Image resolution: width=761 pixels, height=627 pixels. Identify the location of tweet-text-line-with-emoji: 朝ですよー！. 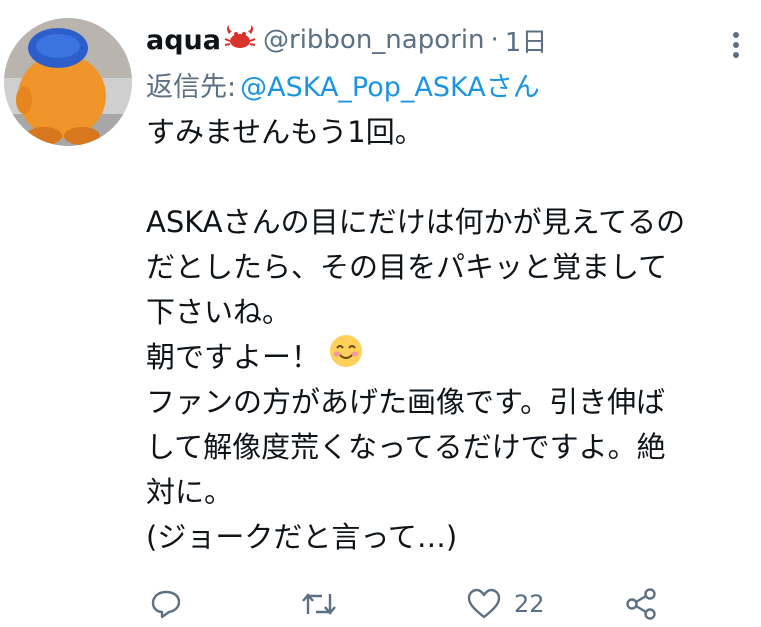
(441, 357).